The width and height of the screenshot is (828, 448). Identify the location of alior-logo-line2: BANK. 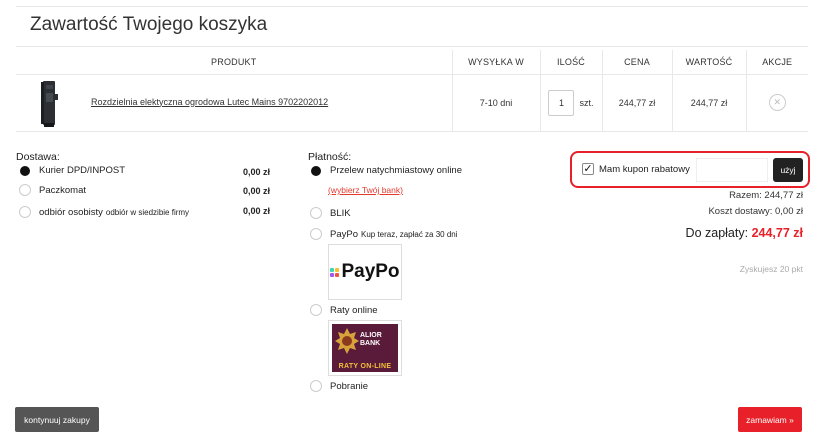
(370, 343).